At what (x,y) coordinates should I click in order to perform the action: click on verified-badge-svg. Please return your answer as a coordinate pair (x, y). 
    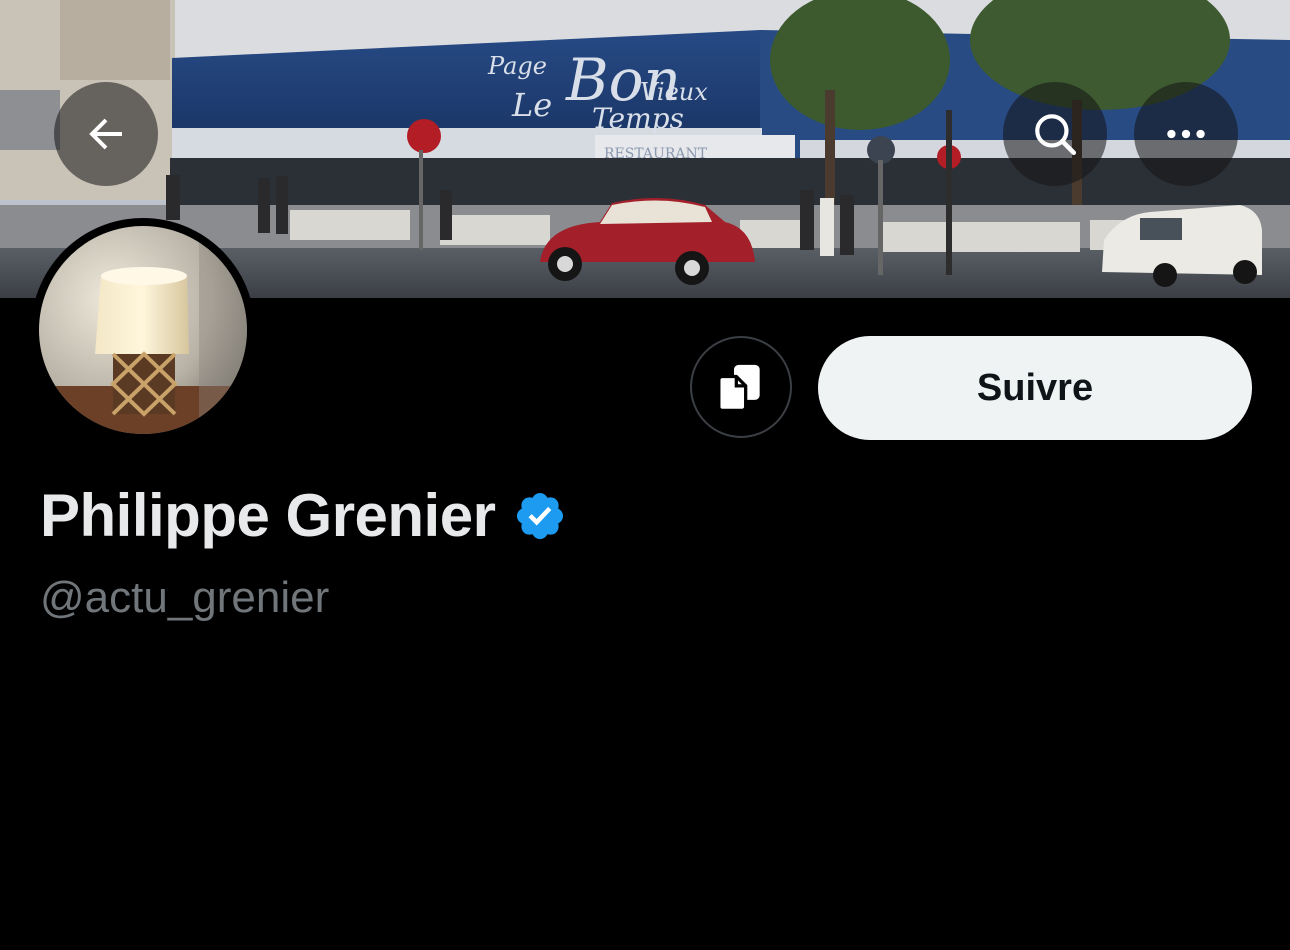
    Looking at the image, I should click on (540, 516).